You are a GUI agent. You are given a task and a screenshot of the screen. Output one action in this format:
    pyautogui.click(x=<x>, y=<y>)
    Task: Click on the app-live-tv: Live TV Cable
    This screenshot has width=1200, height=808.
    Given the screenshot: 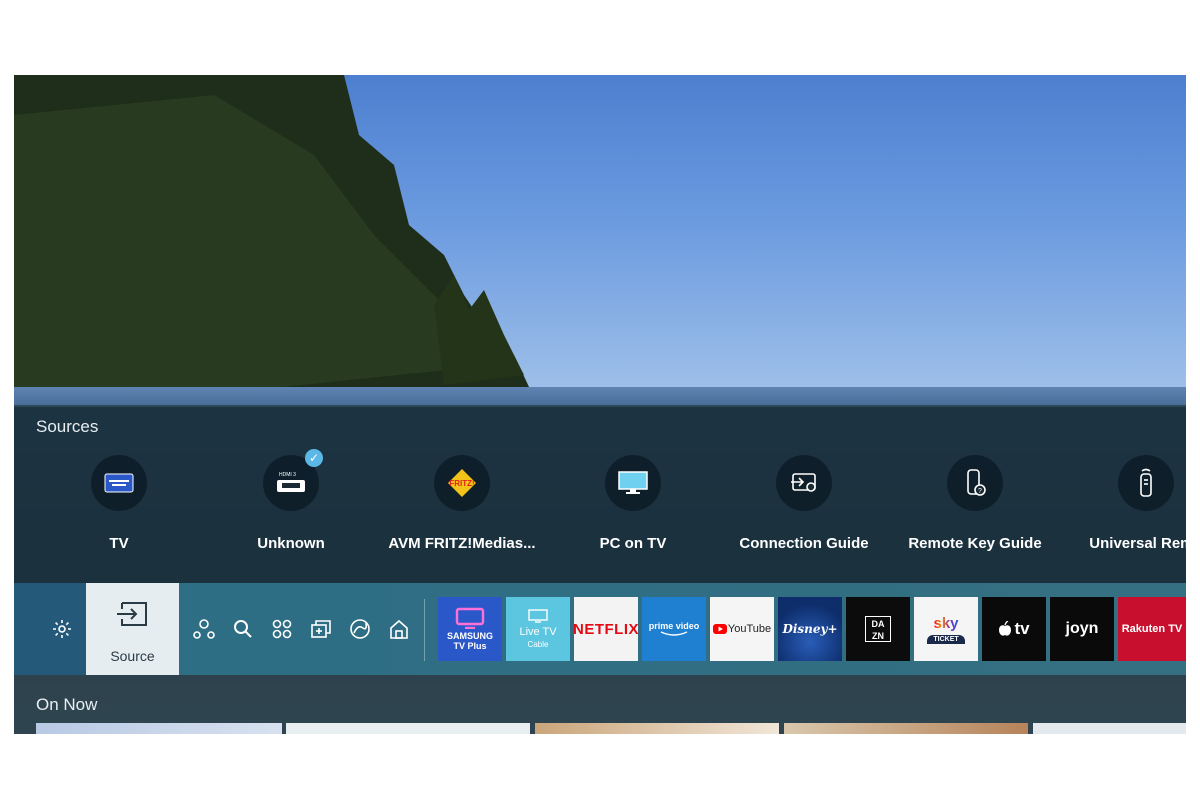 What is the action you would take?
    pyautogui.click(x=538, y=629)
    